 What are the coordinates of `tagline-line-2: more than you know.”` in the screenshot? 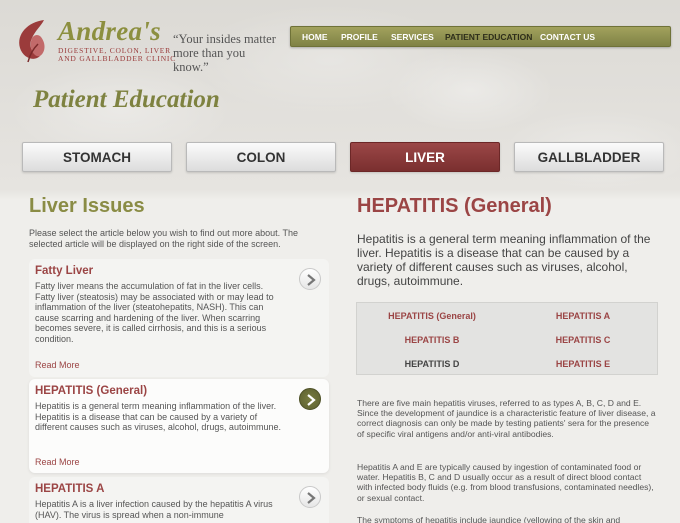 It's located at (209, 60).